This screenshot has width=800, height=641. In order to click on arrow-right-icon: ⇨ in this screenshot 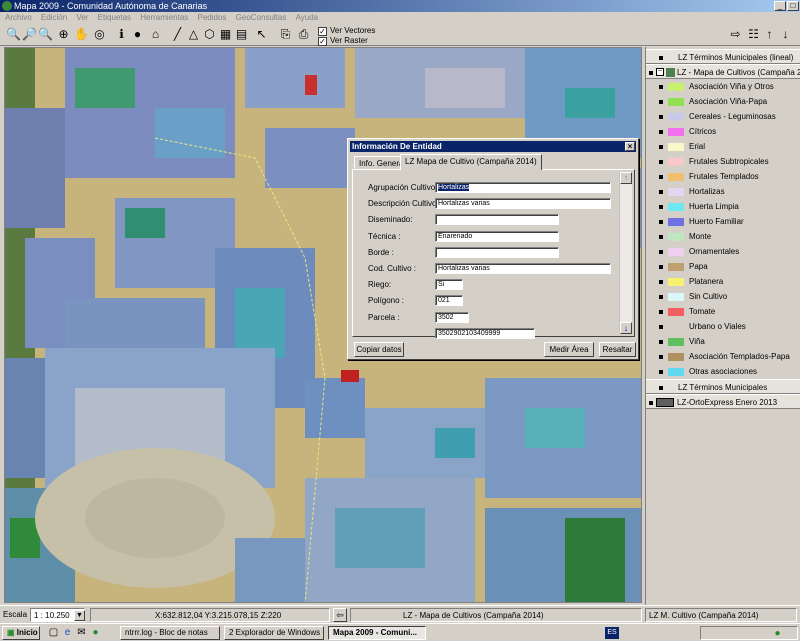, I will do `click(735, 34)`.